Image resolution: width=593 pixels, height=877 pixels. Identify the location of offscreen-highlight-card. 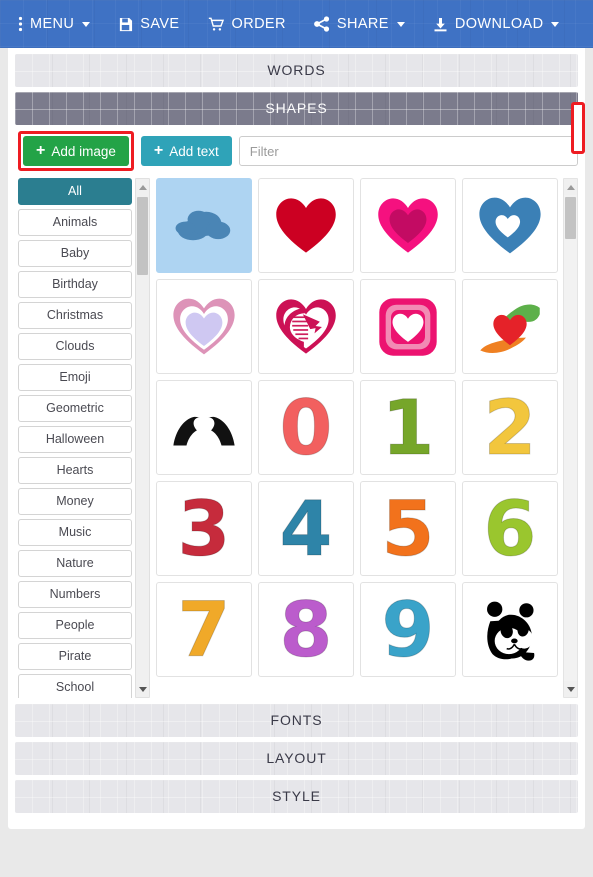
(578, 128).